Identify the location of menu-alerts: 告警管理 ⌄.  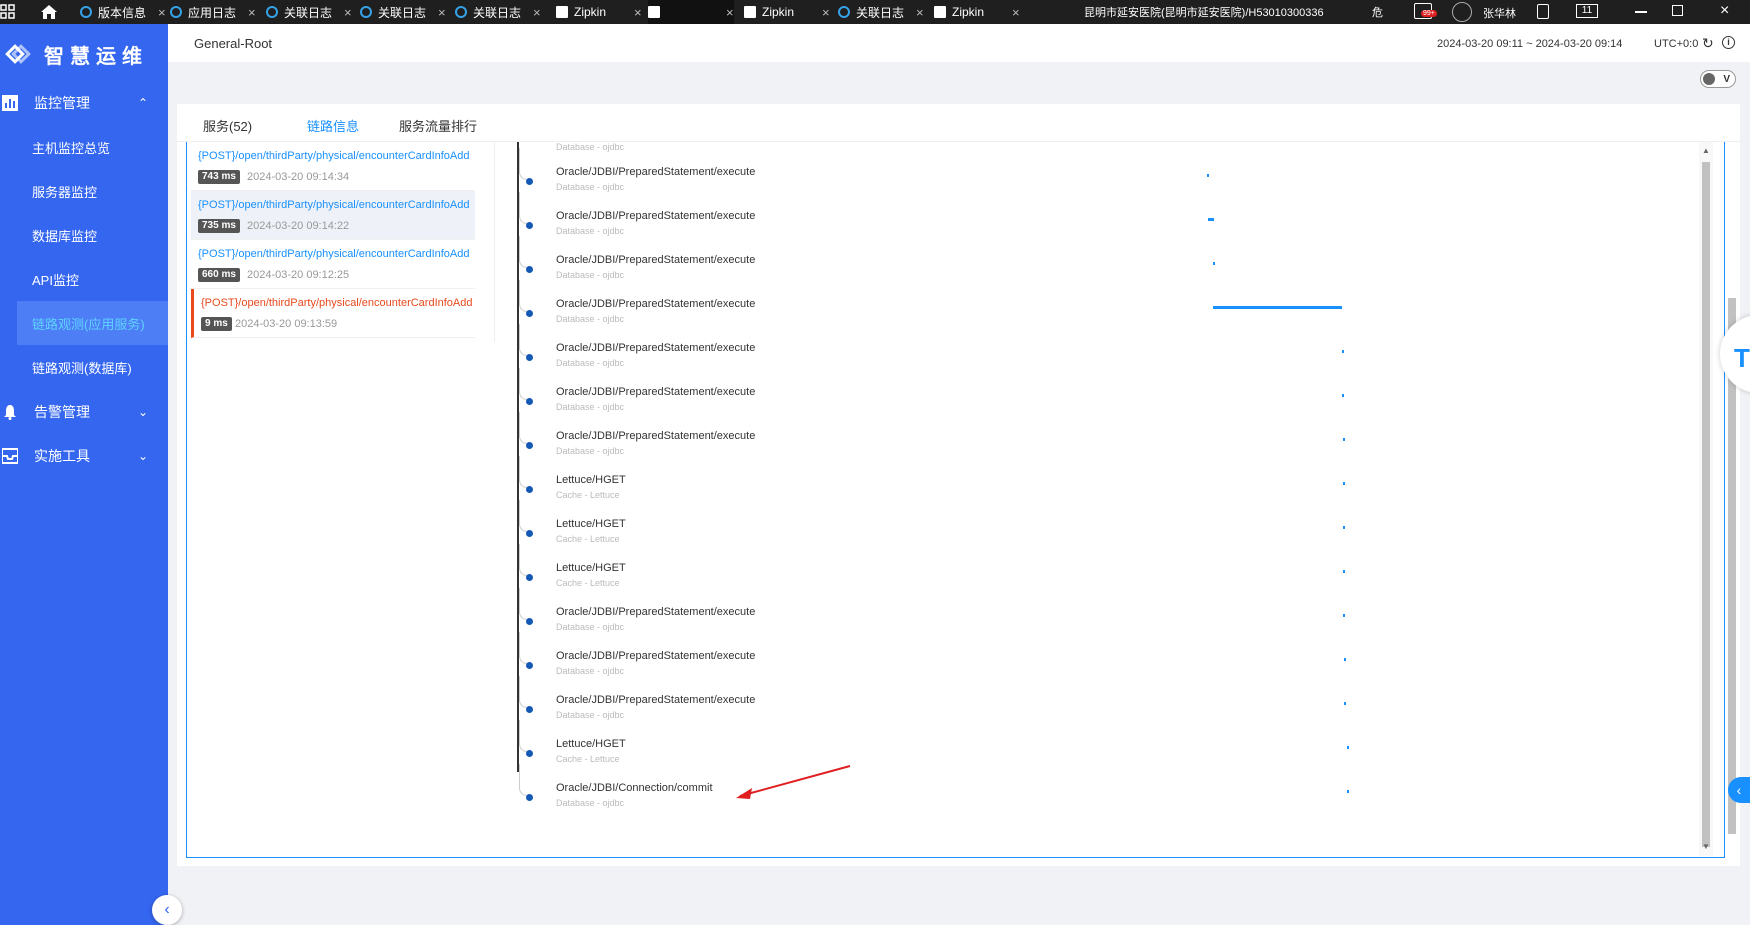
(84, 412).